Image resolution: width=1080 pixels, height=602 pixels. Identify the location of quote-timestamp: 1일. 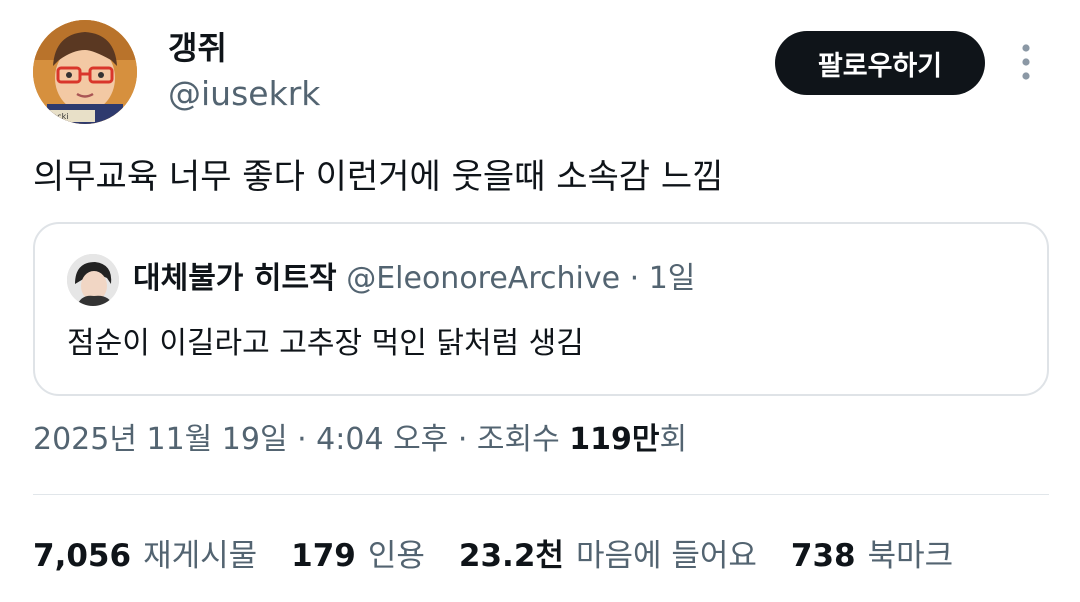
(672, 278).